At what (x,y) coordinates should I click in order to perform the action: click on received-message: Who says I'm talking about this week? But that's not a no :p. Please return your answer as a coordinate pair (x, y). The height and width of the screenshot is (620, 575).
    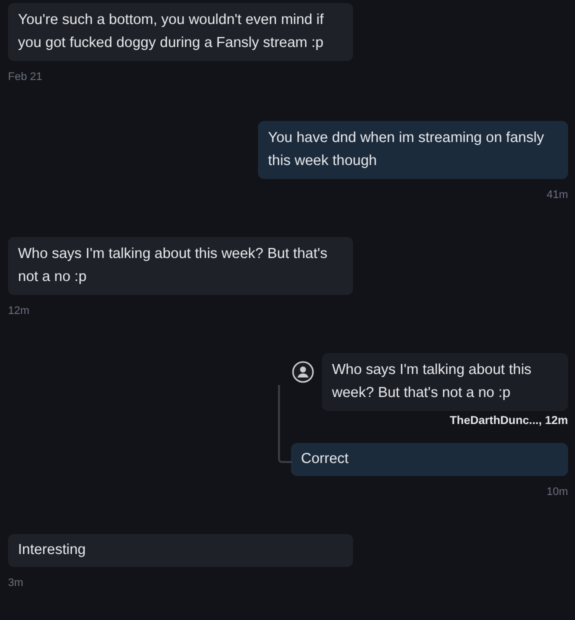
    Looking at the image, I should click on (180, 266).